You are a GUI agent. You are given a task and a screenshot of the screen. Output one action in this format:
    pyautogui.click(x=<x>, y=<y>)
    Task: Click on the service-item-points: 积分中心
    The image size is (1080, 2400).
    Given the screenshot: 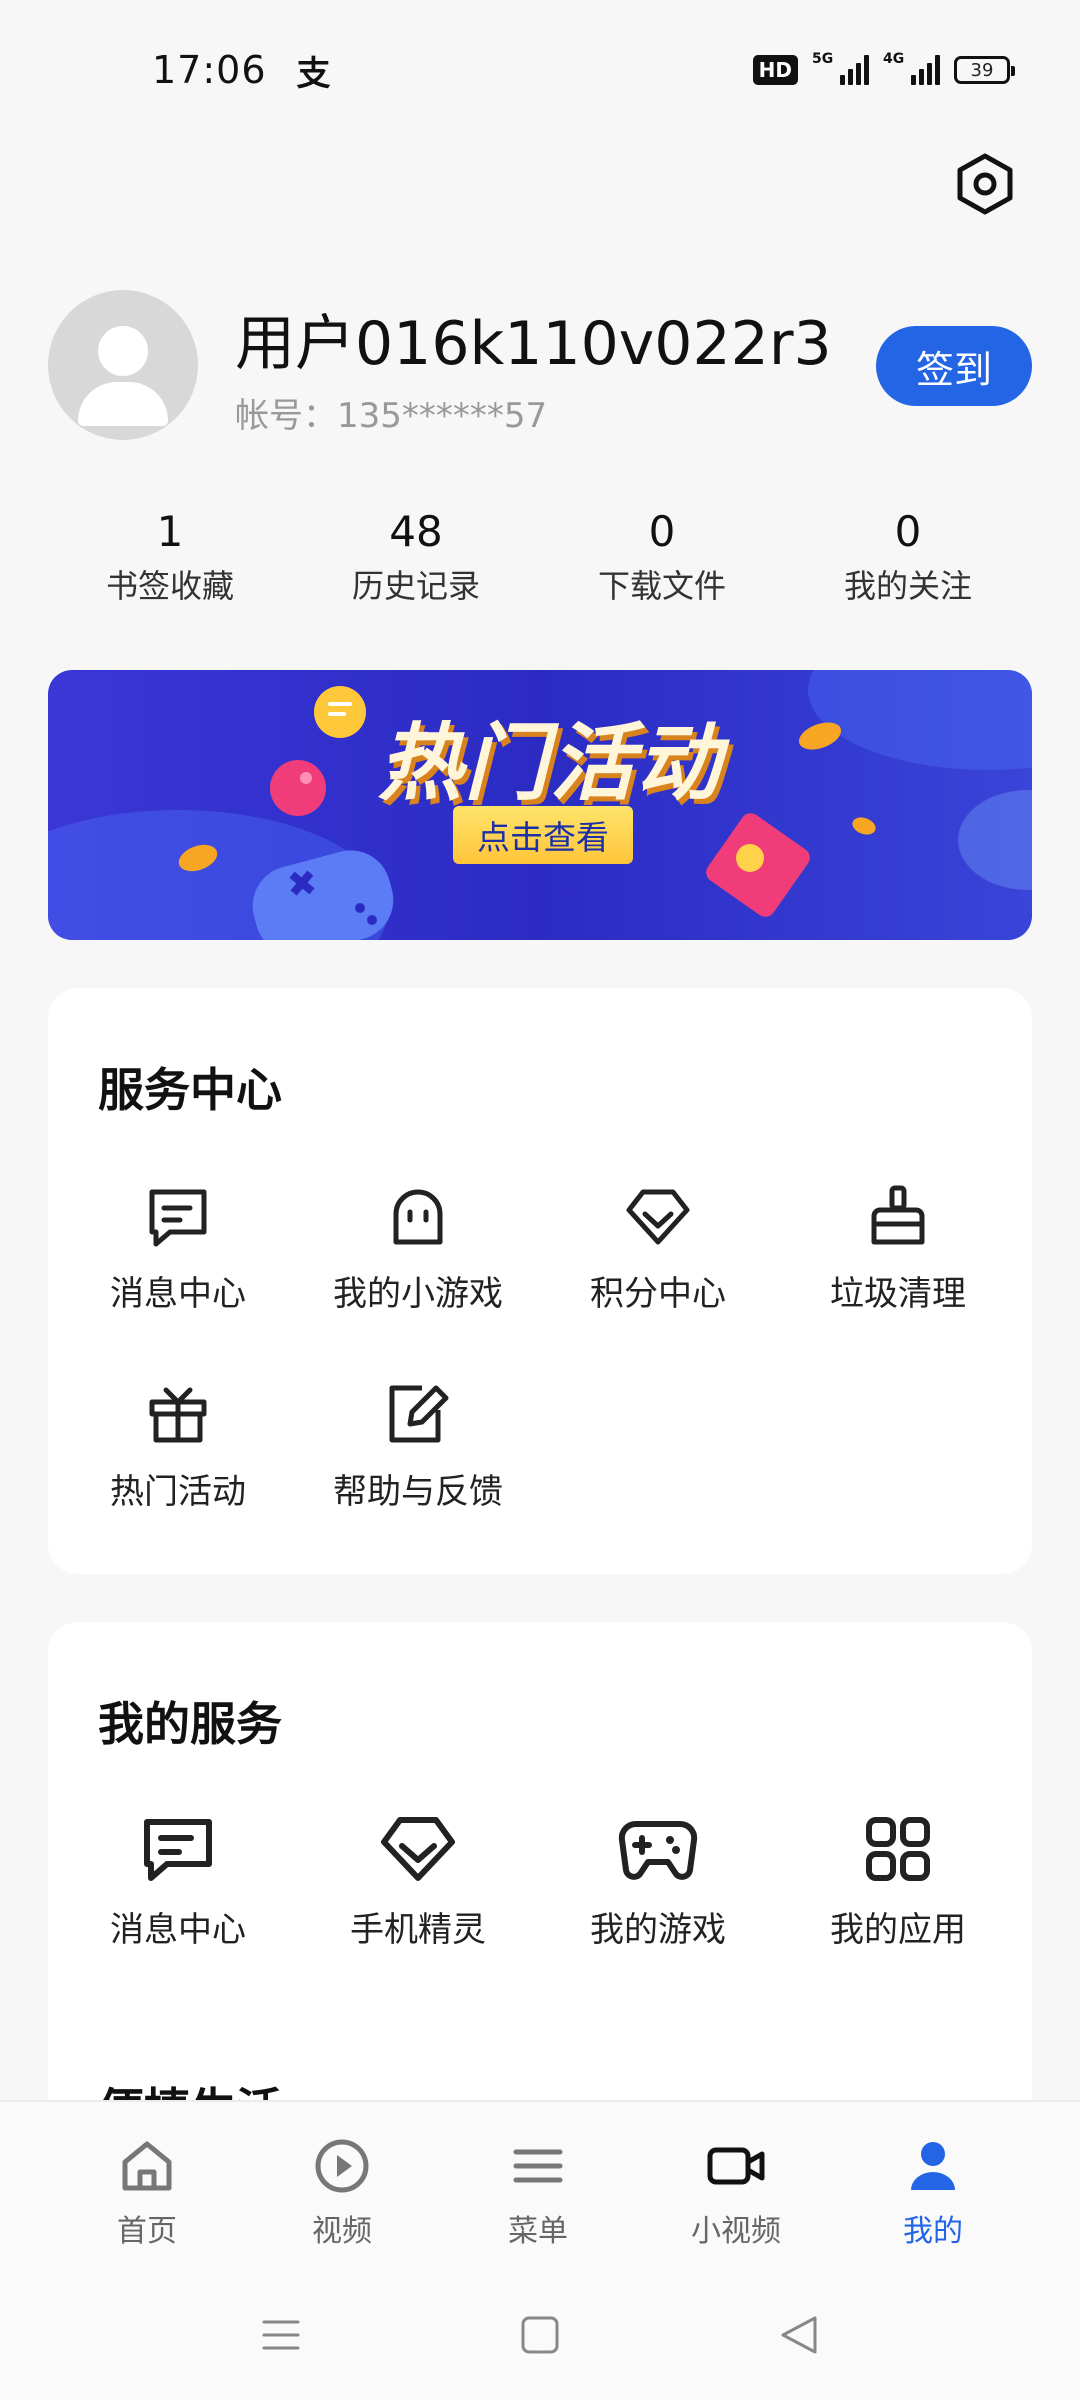 What is the action you would take?
    pyautogui.click(x=658, y=1249)
    